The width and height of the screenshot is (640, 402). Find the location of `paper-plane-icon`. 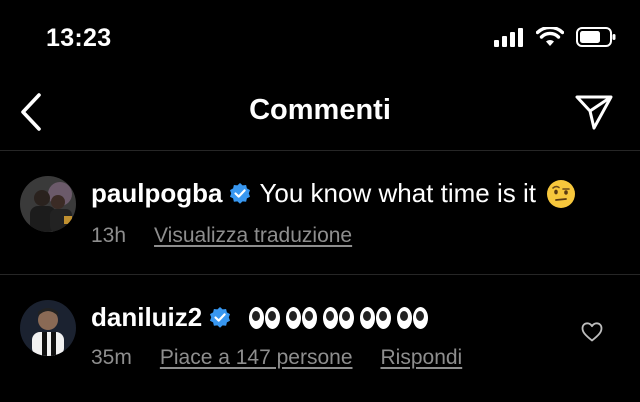

paper-plane-icon is located at coordinates (594, 112).